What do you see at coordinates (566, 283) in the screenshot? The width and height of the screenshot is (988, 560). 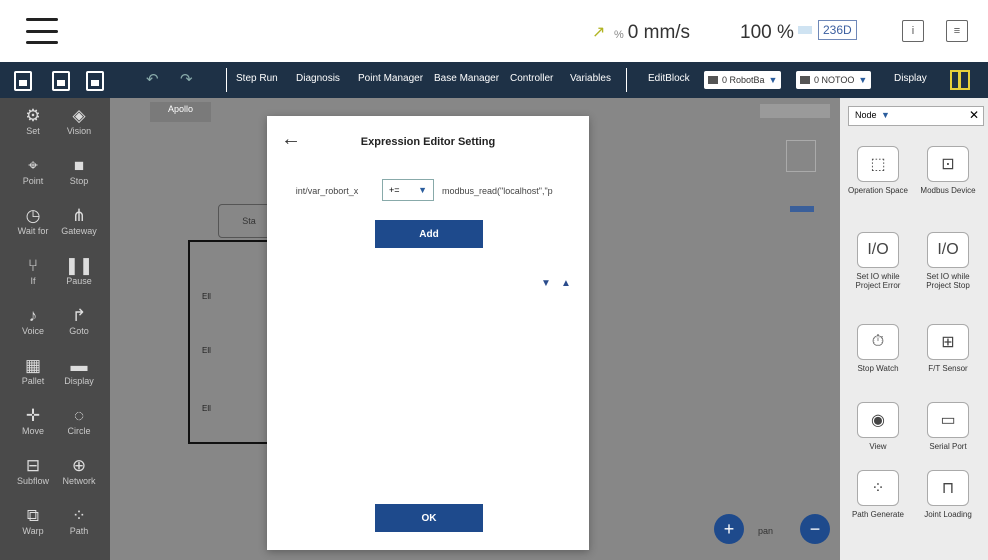 I see `chevron-up-icon: ▲` at bounding box center [566, 283].